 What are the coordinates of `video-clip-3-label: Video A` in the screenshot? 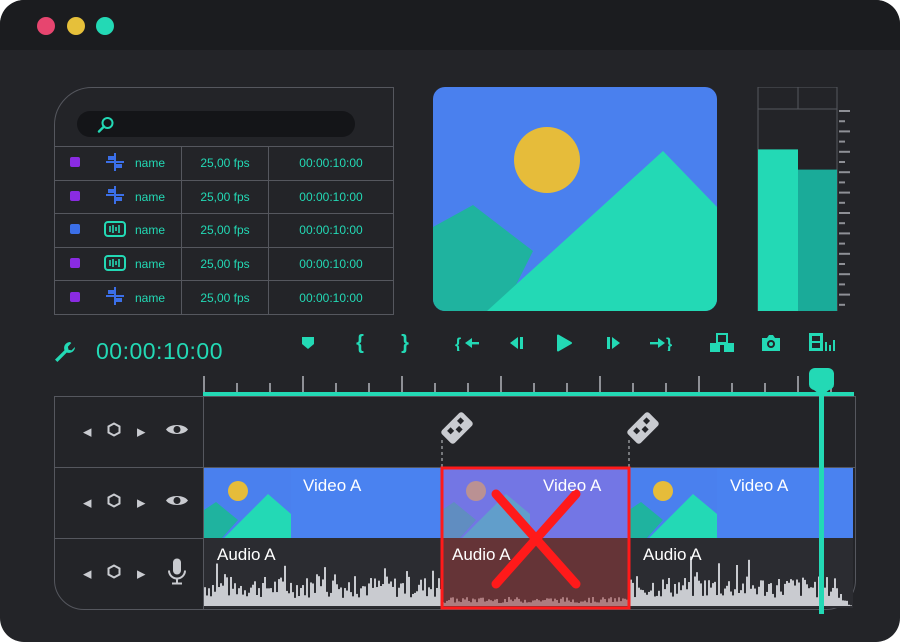 It's located at (759, 485).